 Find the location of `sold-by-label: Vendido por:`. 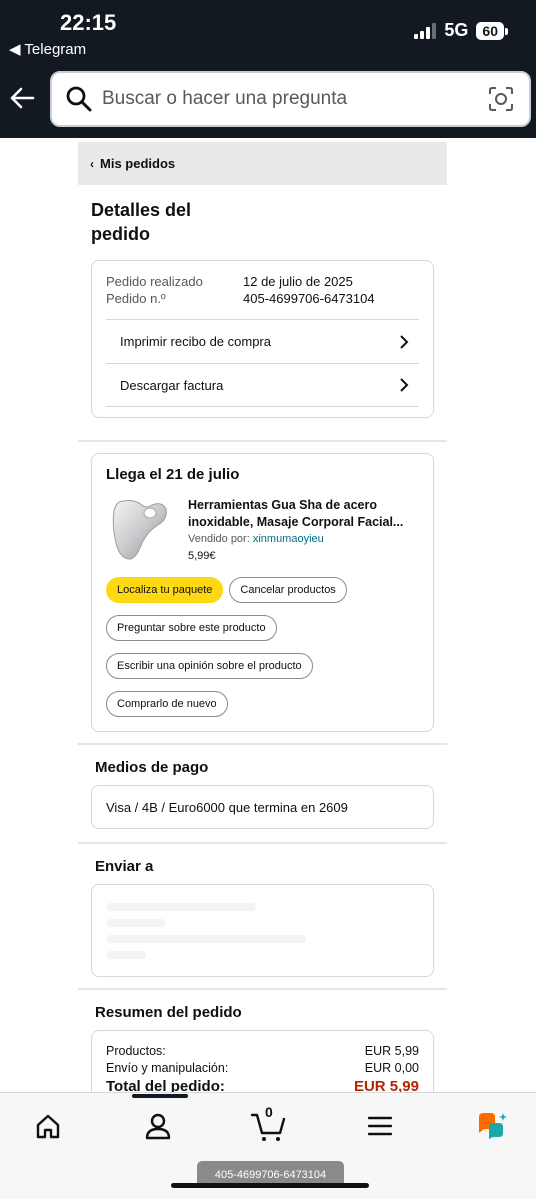

sold-by-label: Vendido por: is located at coordinates (219, 539).